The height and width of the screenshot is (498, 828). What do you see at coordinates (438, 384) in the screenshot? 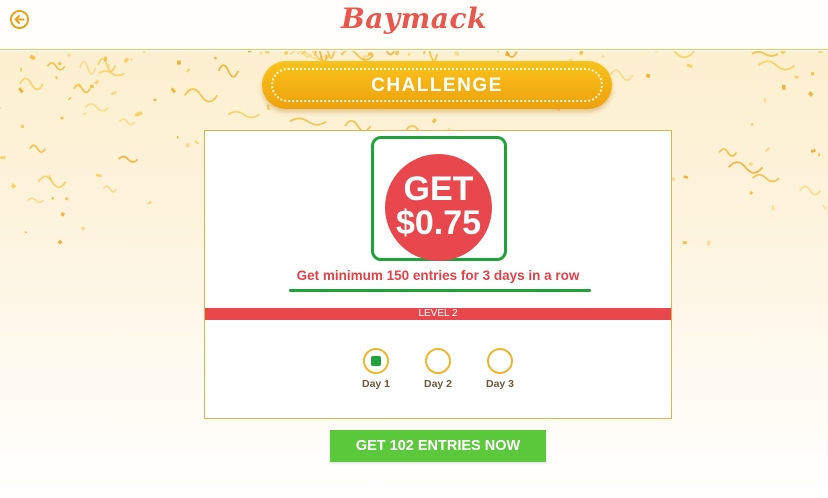
I see `day-2-label: Day 2` at bounding box center [438, 384].